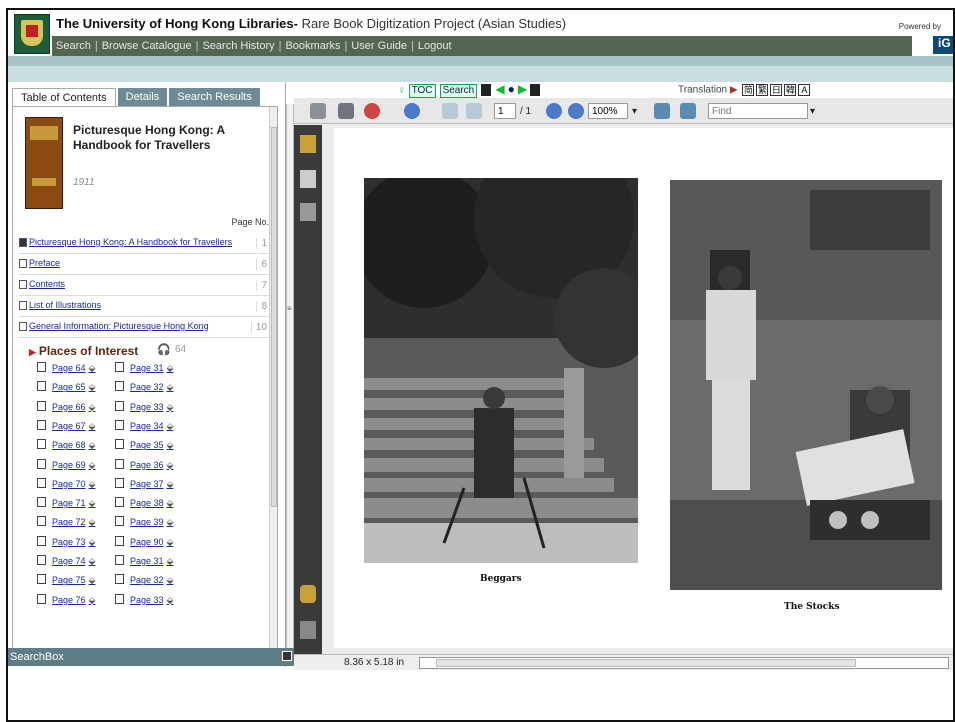  Describe the element at coordinates (69, 561) in the screenshot. I see `page-link-label: Page 74` at that location.